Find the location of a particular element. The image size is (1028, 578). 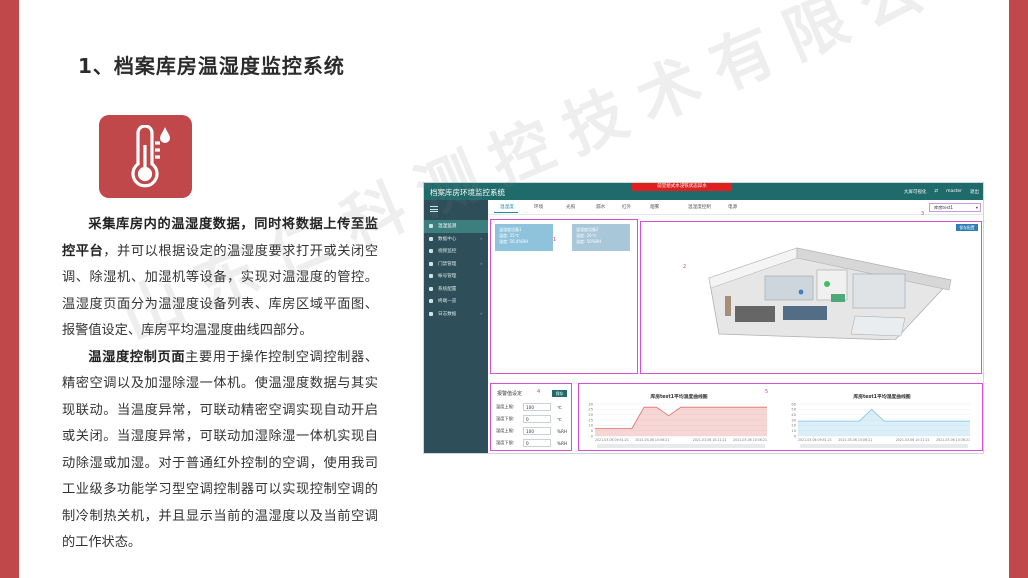

logout-link: 退出 is located at coordinates (974, 192).